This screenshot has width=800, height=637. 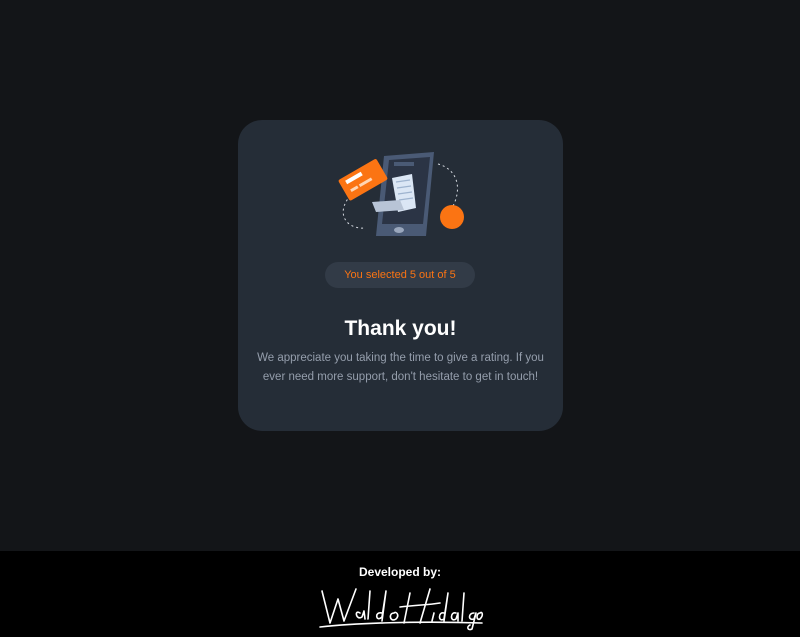 What do you see at coordinates (401, 194) in the screenshot?
I see `thank-you-illustration-icon` at bounding box center [401, 194].